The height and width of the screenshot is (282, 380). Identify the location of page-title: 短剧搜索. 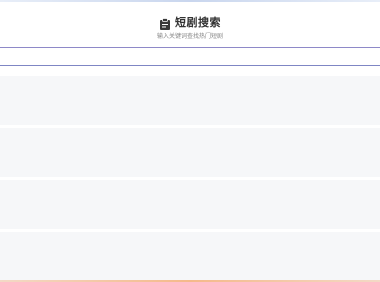
(198, 22).